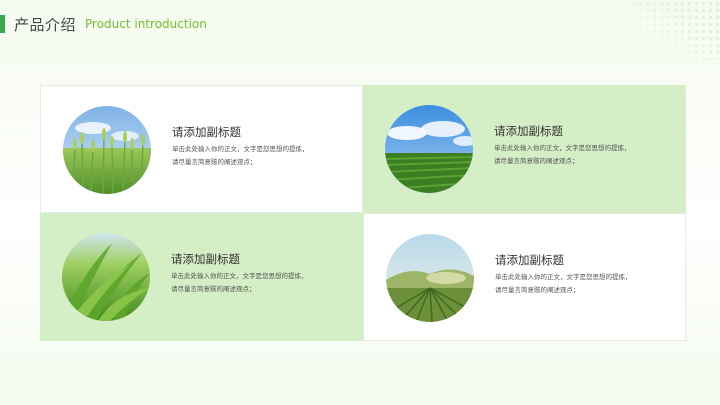  What do you see at coordinates (146, 24) in the screenshot?
I see `page-subtitle-english: Product introduction` at bounding box center [146, 24].